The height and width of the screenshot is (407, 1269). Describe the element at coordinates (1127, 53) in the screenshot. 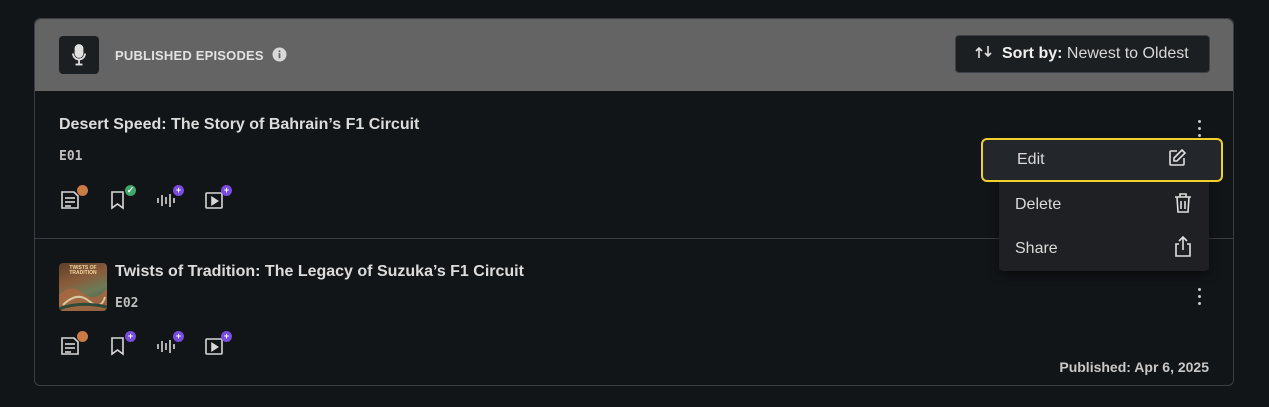

I see `sort-value: Newest to Oldest` at that location.